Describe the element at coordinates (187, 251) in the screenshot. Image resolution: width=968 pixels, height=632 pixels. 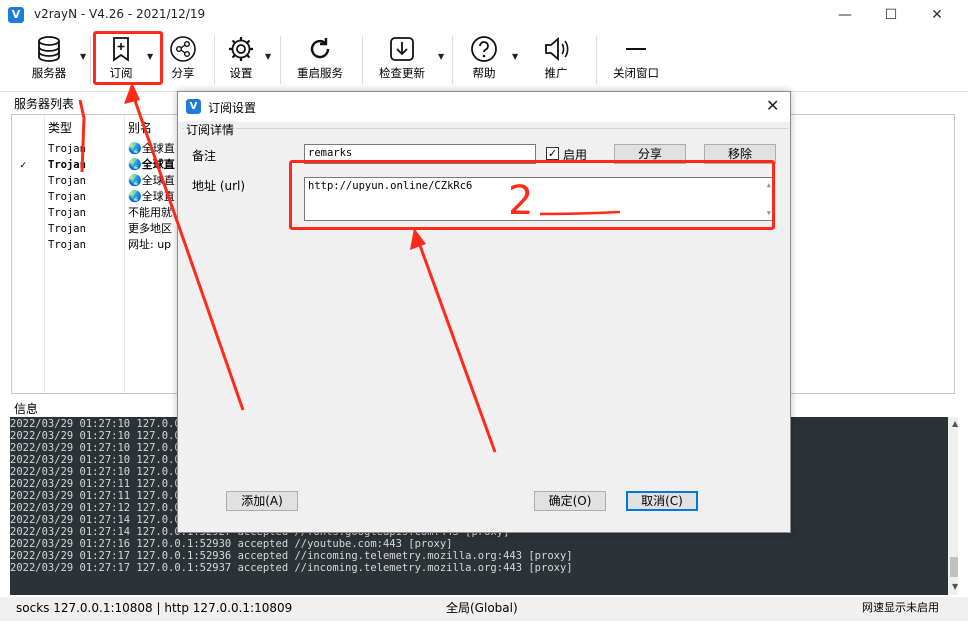
I see `arrow-to-subscribe` at that location.